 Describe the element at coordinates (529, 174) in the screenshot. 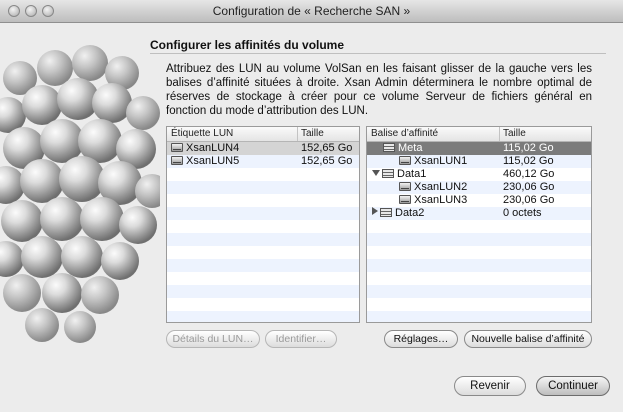

I see `affinity-size: 460,12 Go` at that location.